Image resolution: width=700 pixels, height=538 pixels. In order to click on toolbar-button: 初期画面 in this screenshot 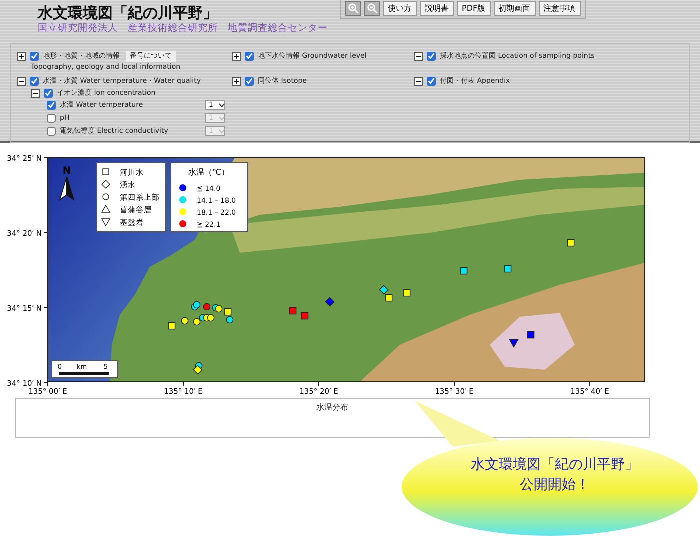, I will do `click(515, 8)`.